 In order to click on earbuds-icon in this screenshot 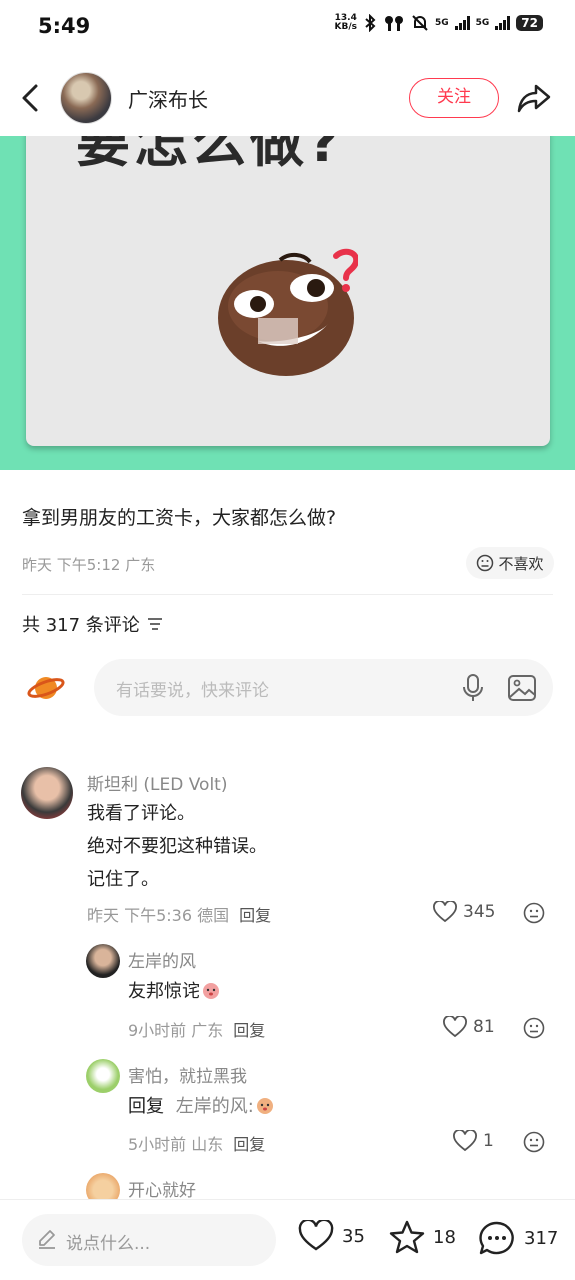, I will do `click(393, 23)`.